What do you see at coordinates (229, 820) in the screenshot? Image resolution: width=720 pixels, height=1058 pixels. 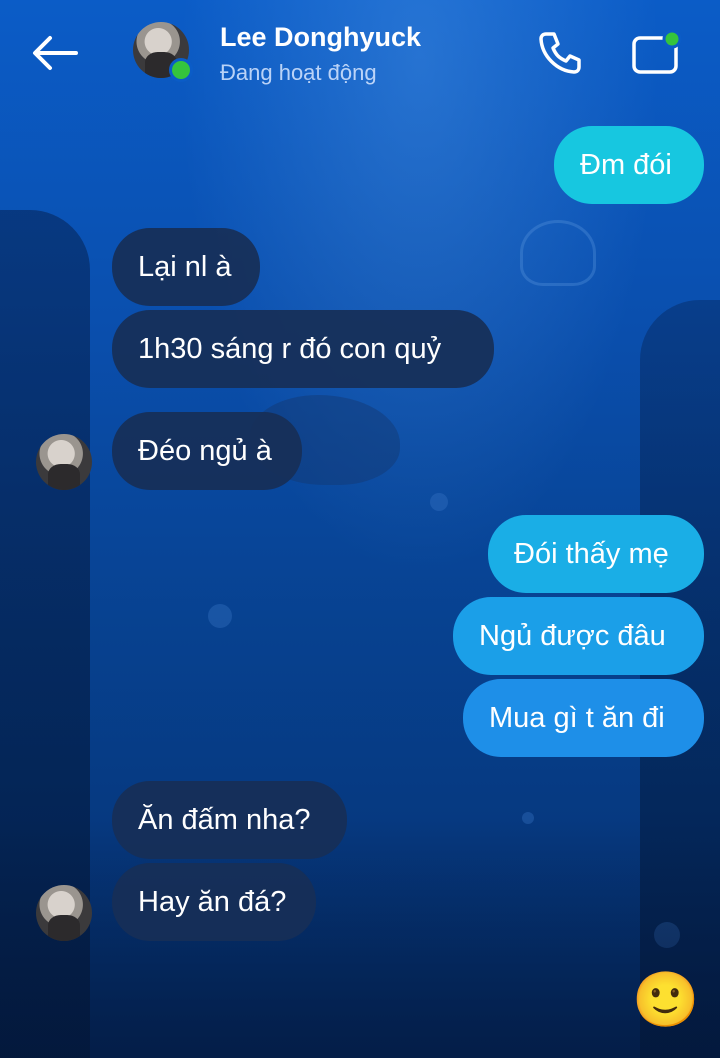 I see `incoming-message: Ăn đấm nha?` at bounding box center [229, 820].